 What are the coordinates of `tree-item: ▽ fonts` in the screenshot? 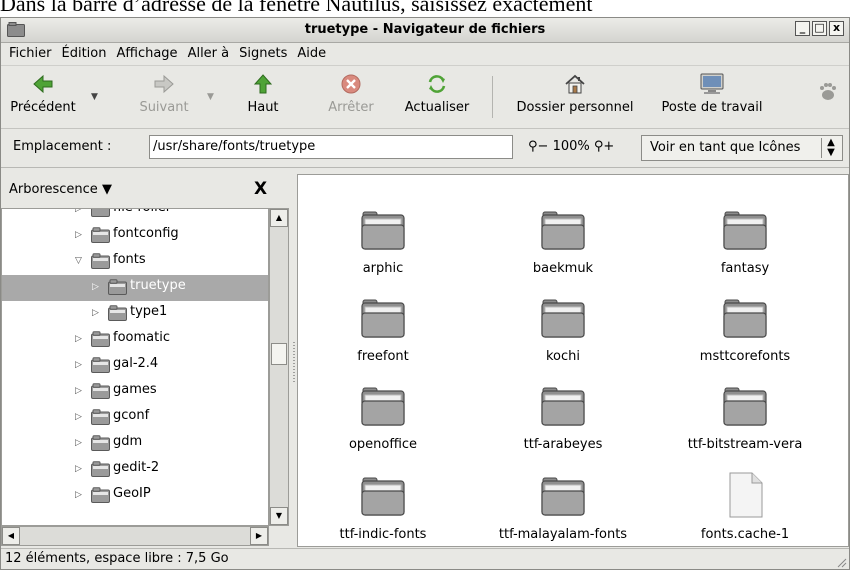 It's located at (135, 262).